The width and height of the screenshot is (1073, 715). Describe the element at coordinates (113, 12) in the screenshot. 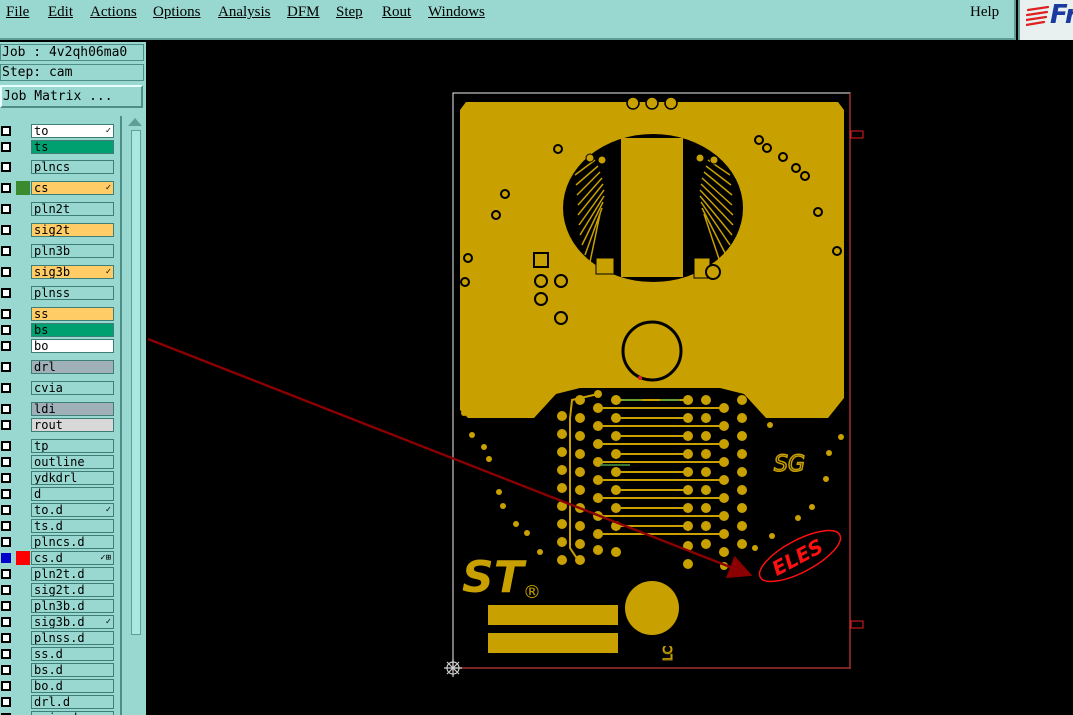

I see `menu-actions: Actions` at that location.